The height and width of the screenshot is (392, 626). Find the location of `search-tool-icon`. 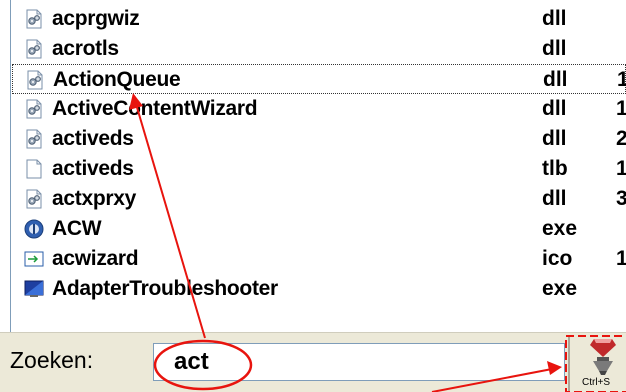

search-tool-icon is located at coordinates (603, 357).